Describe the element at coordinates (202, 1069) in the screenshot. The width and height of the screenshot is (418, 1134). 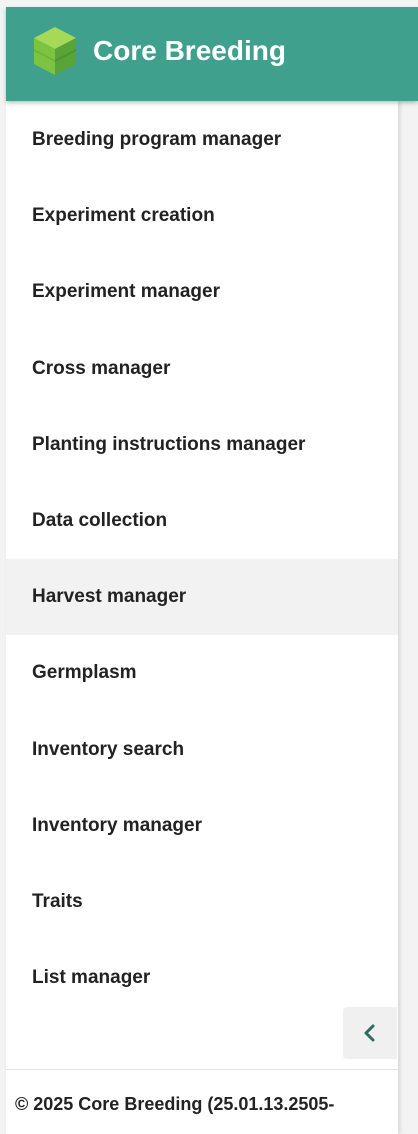
I see `footer-divider` at that location.